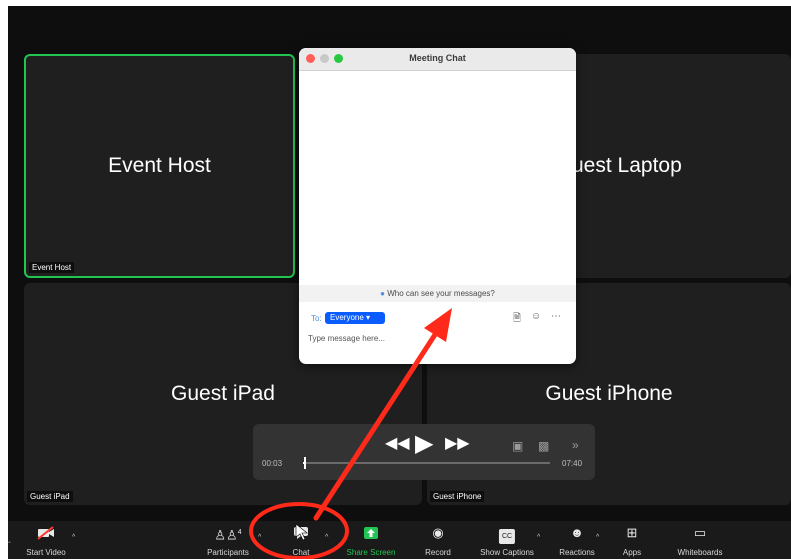  Describe the element at coordinates (316, 318) in the screenshot. I see `to-label: To:` at that location.